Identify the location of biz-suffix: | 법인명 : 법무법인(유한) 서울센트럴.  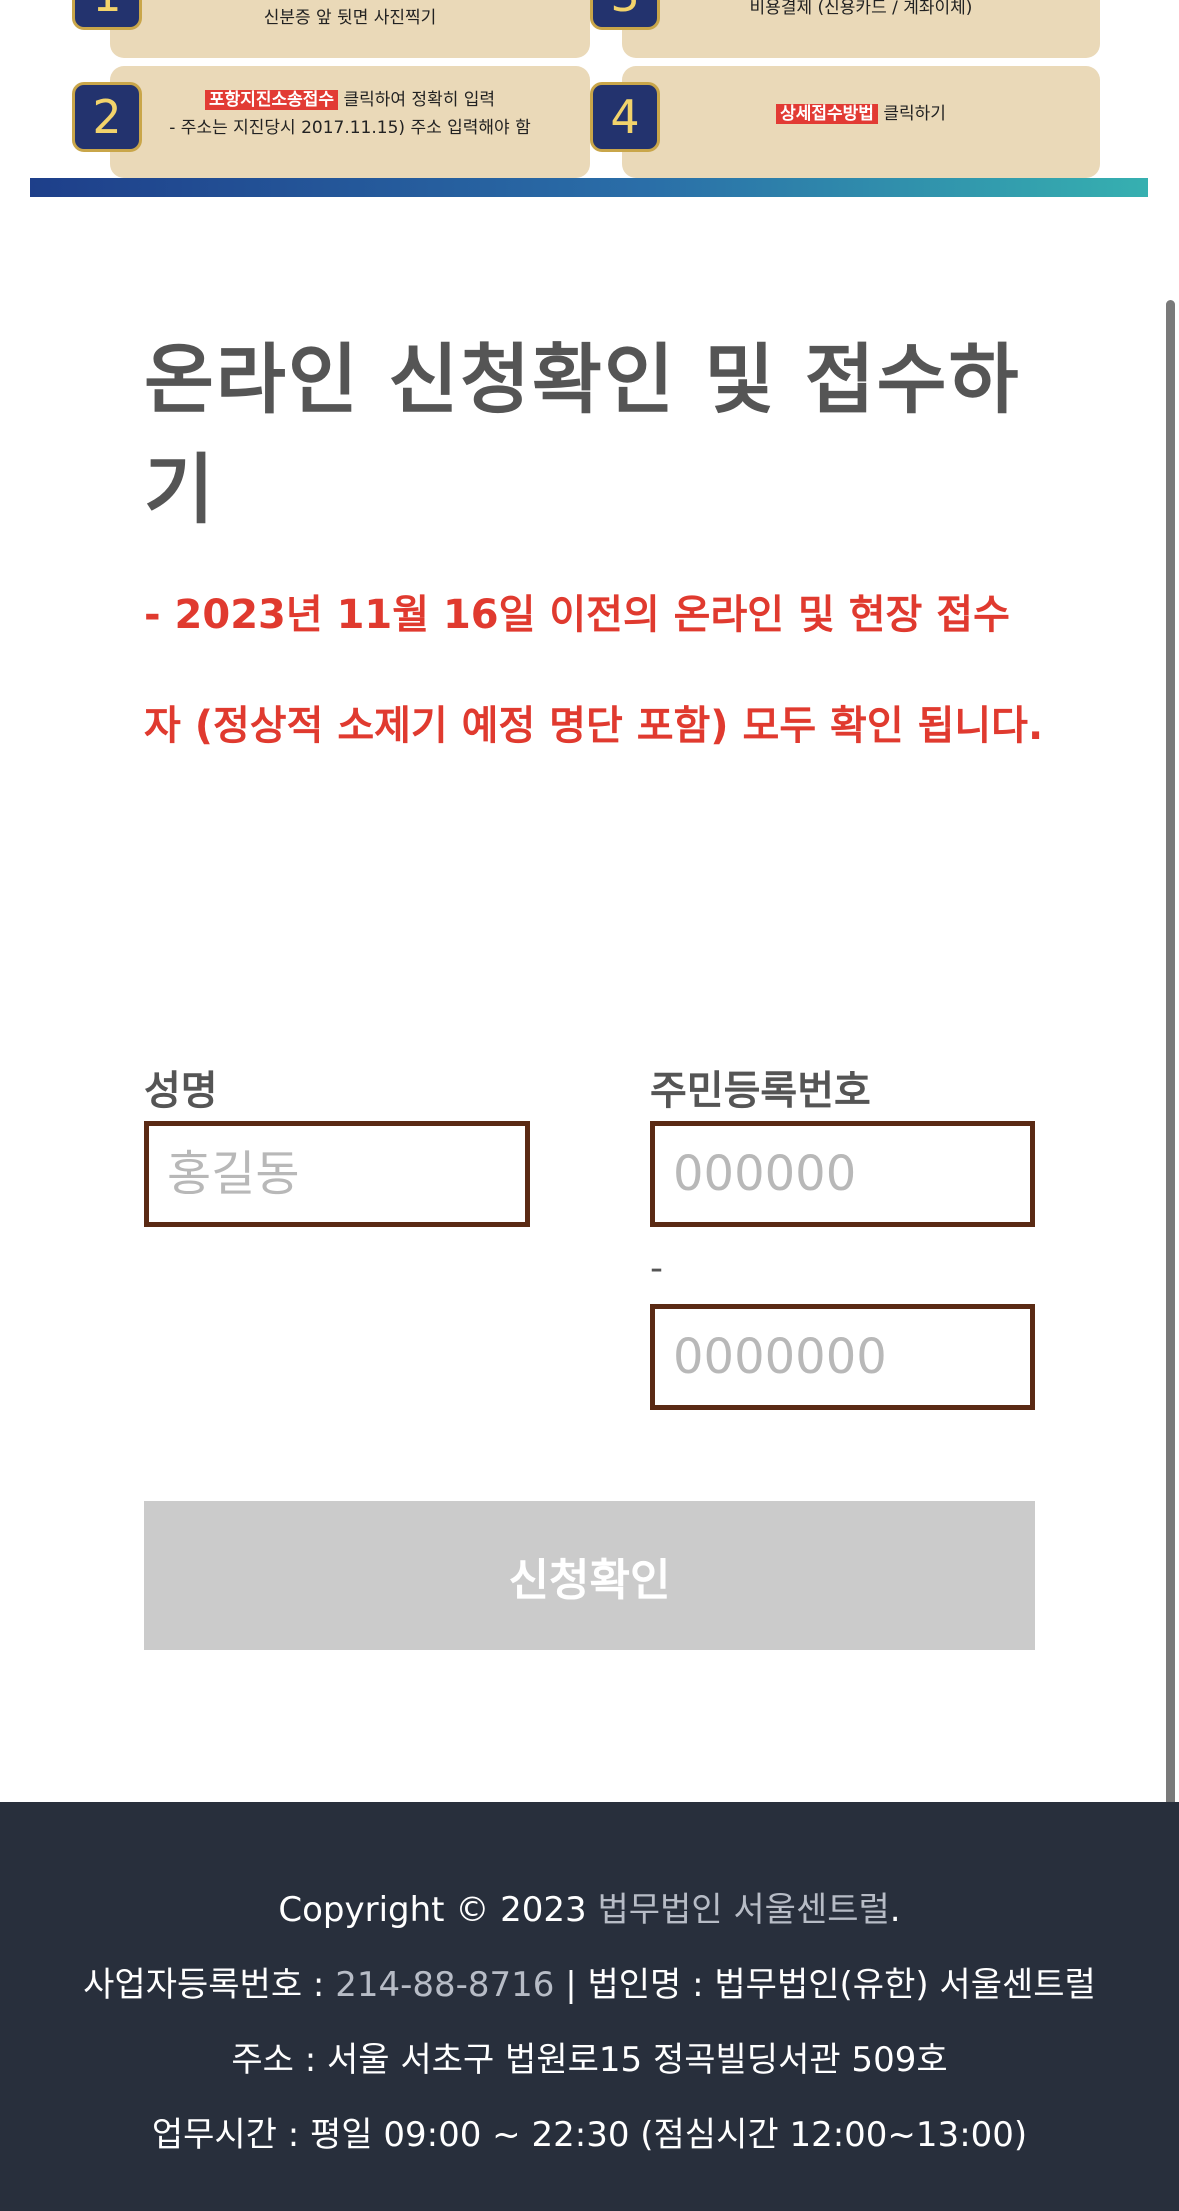
(825, 1985).